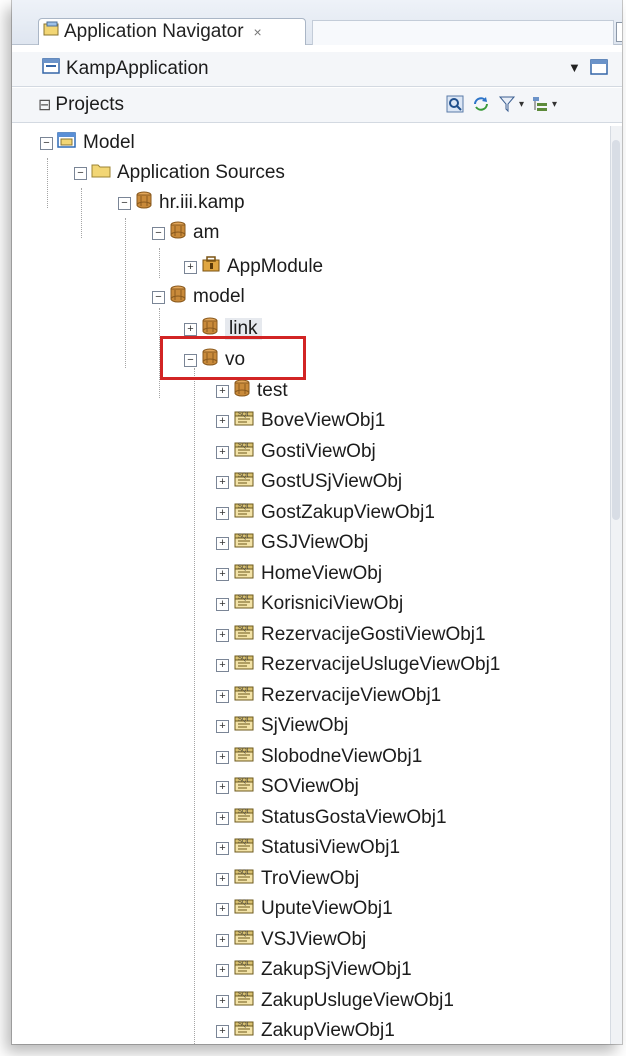 The image size is (626, 1056). Describe the element at coordinates (299, 574) in the screenshot. I see `tree-node-view-object: + SQL HomeViewObj` at that location.